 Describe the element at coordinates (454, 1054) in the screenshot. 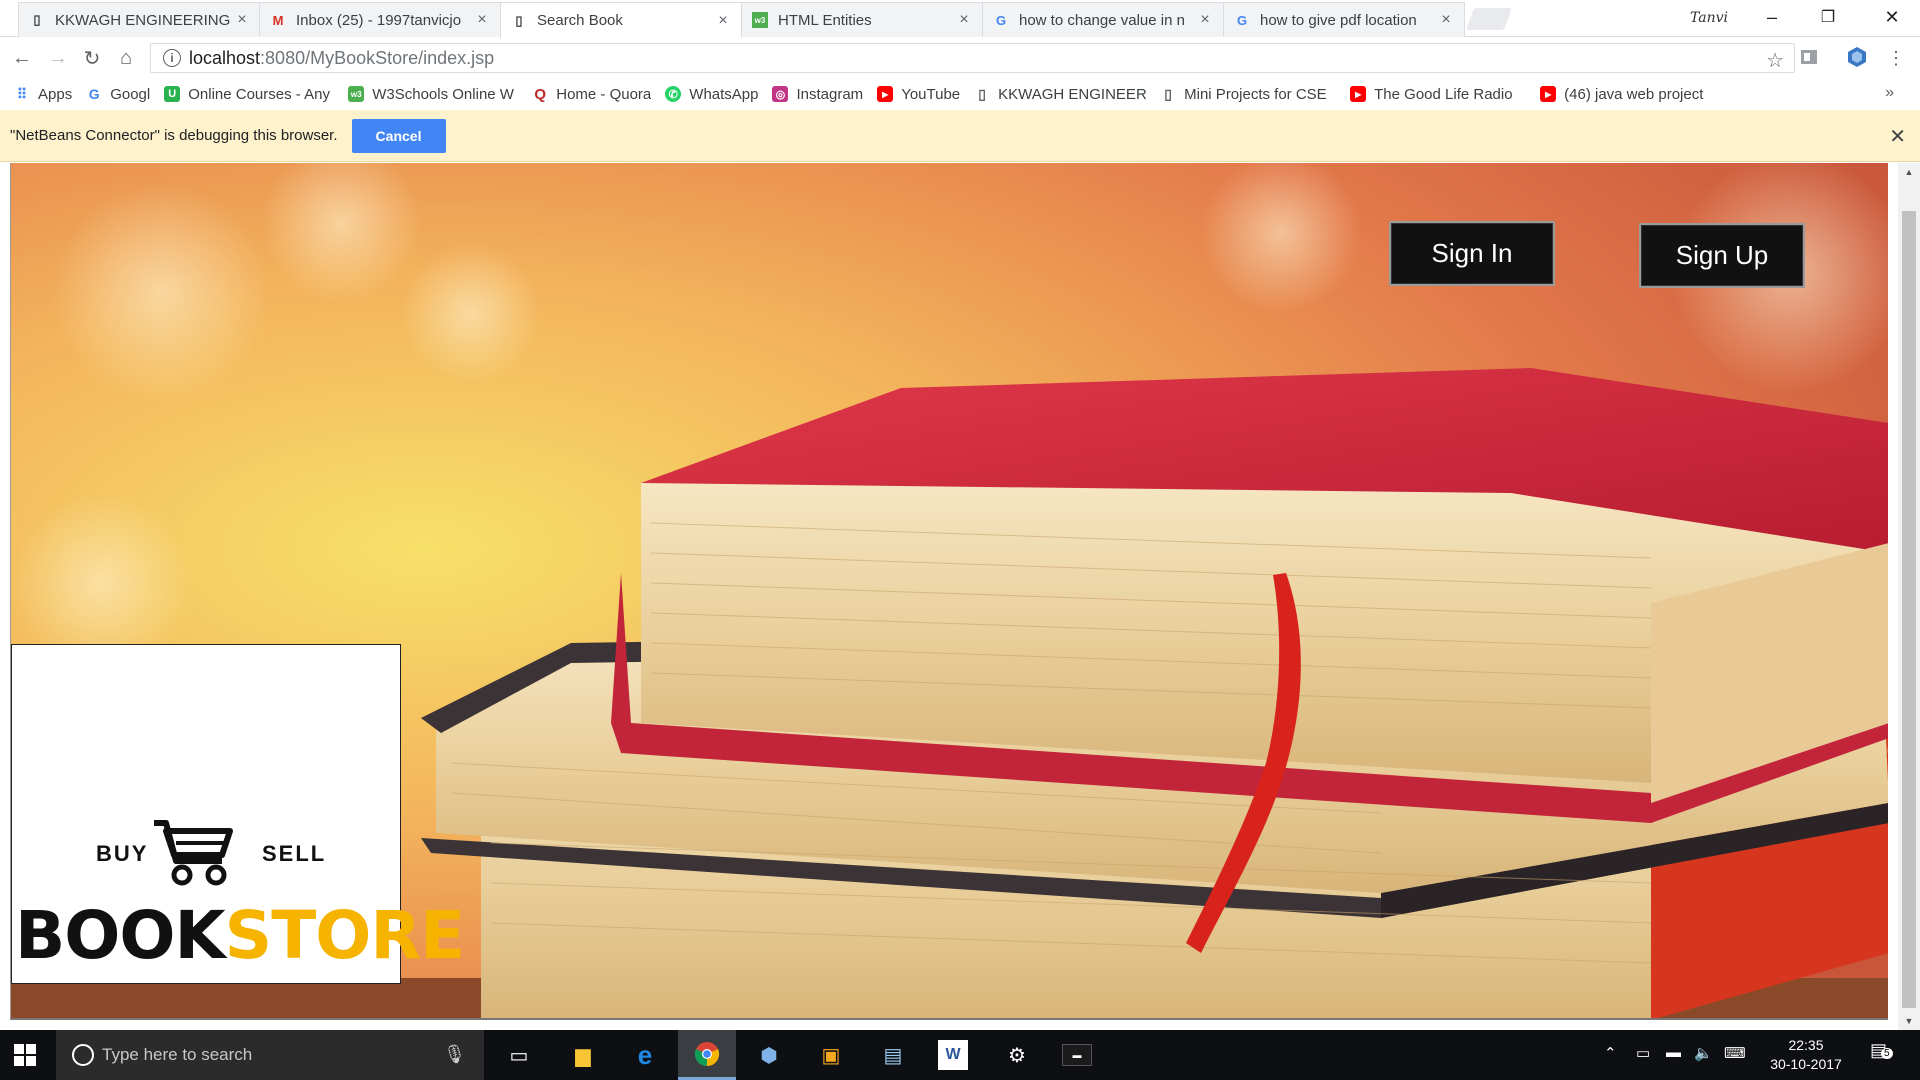

I see `microphone-icon: 🎙` at that location.